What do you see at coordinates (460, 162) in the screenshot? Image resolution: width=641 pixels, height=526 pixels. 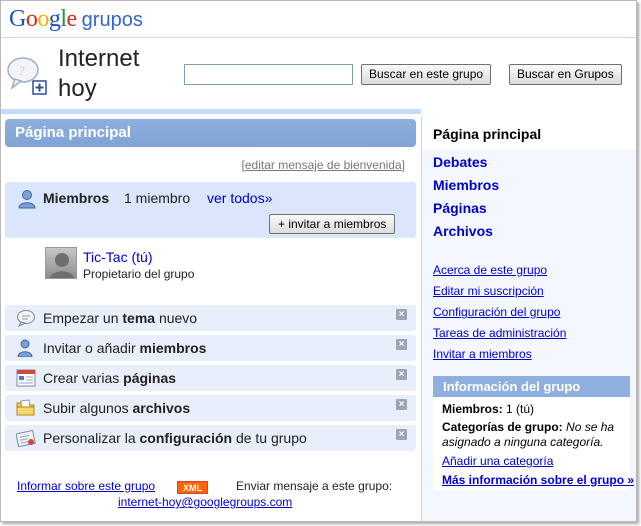 I see `sidebar-item-debates: Debates` at bounding box center [460, 162].